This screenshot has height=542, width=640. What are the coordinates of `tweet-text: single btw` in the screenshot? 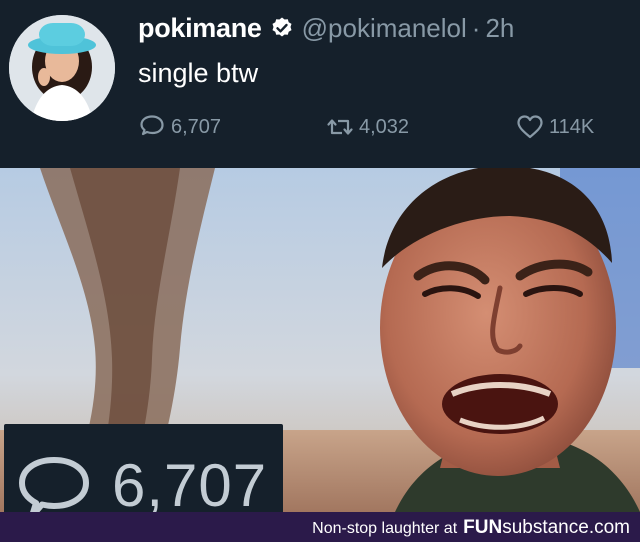 It's located at (198, 73).